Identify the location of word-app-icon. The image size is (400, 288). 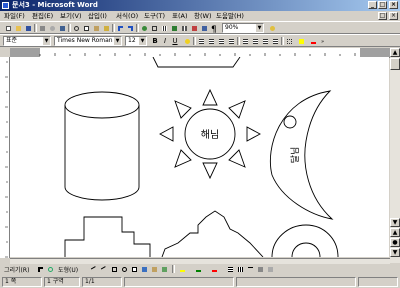
(5, 5).